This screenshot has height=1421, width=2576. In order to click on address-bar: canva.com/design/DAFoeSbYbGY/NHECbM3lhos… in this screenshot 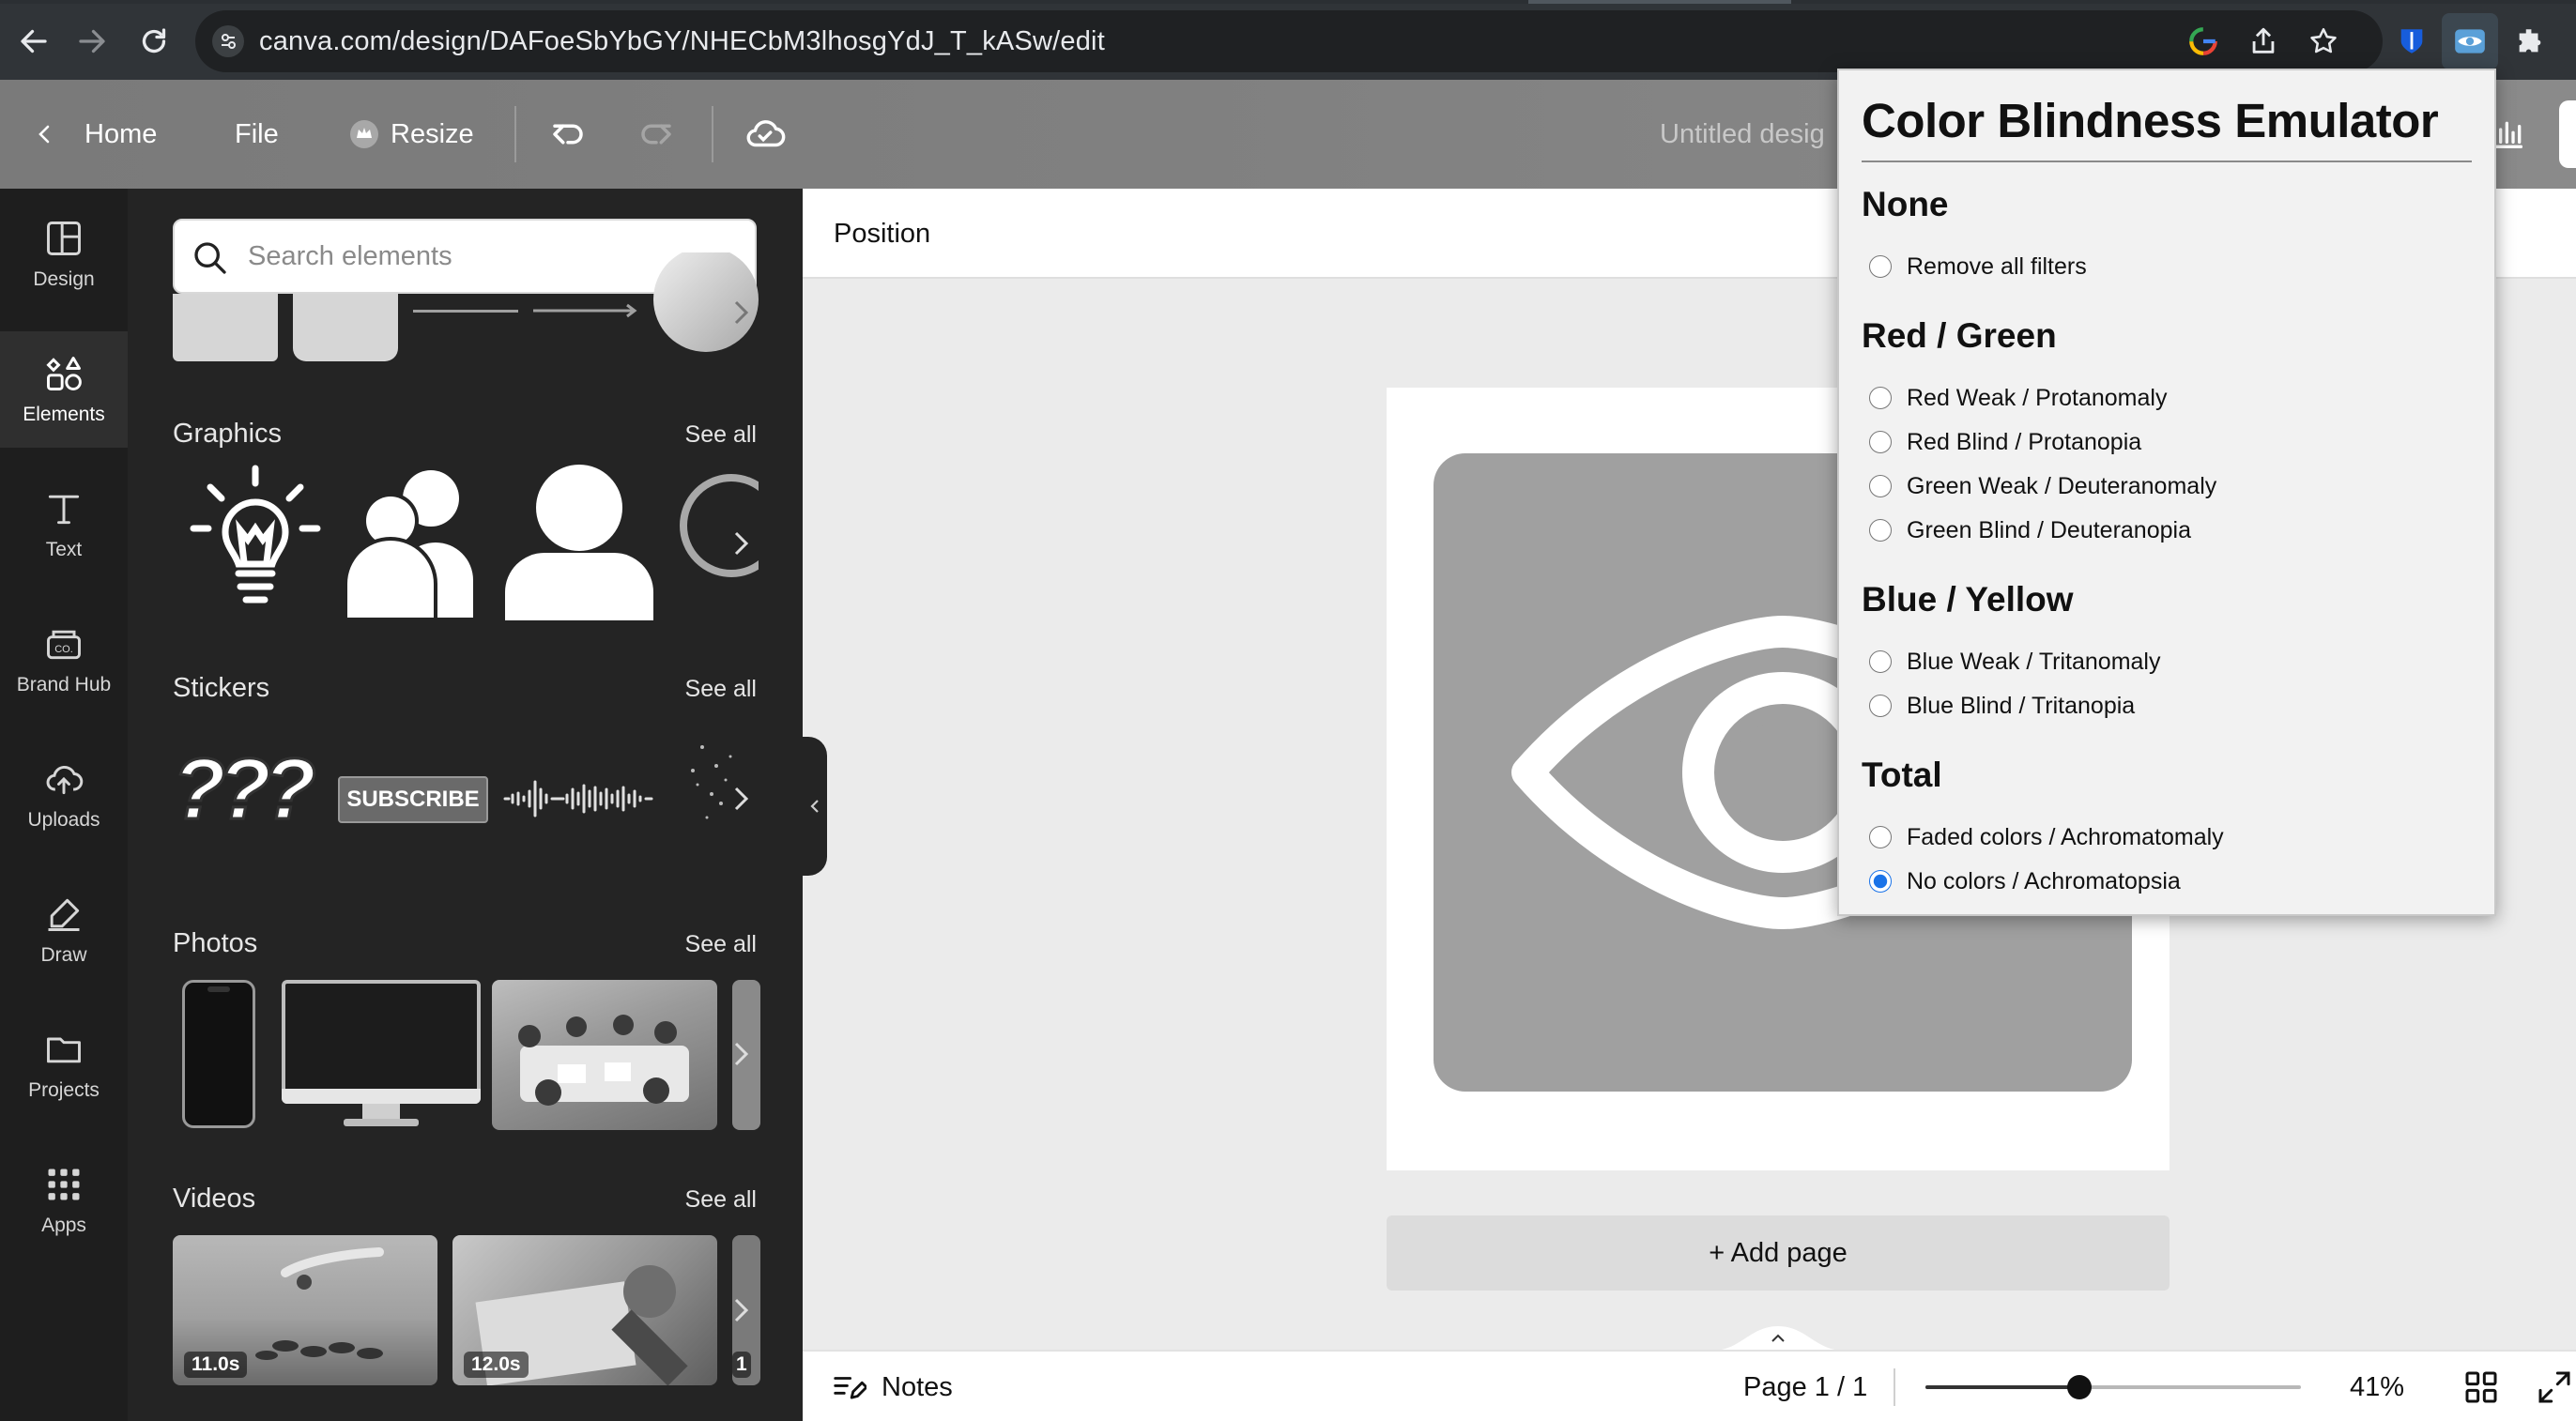, I will do `click(1289, 41)`.